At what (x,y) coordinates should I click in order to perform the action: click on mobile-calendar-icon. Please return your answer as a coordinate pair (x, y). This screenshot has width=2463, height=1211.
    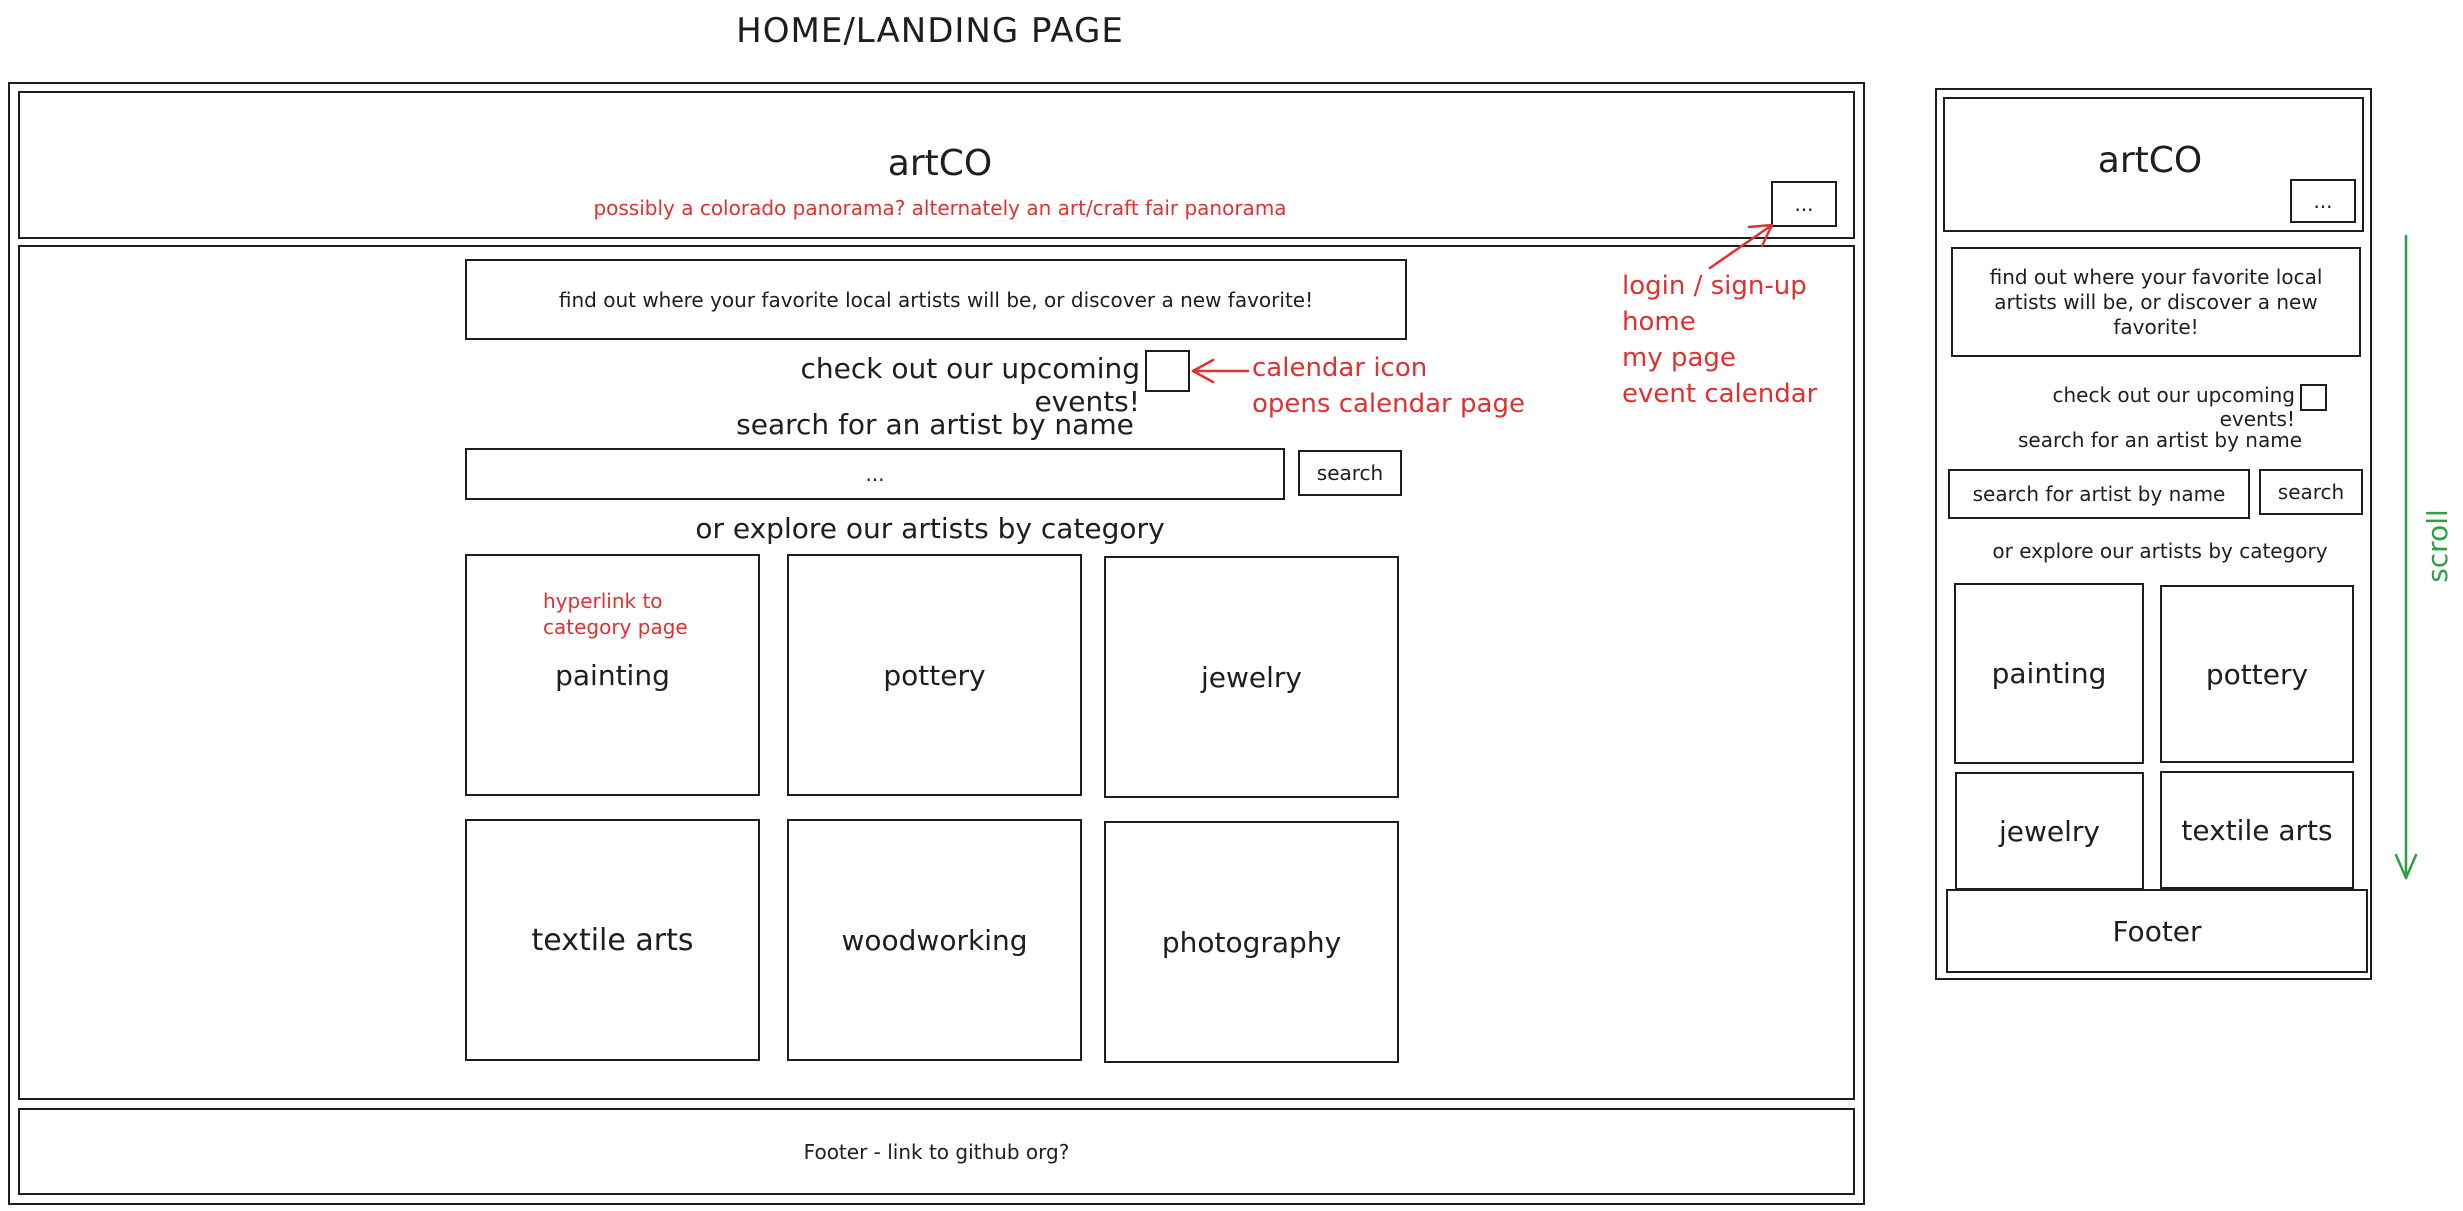
    Looking at the image, I should click on (2313, 397).